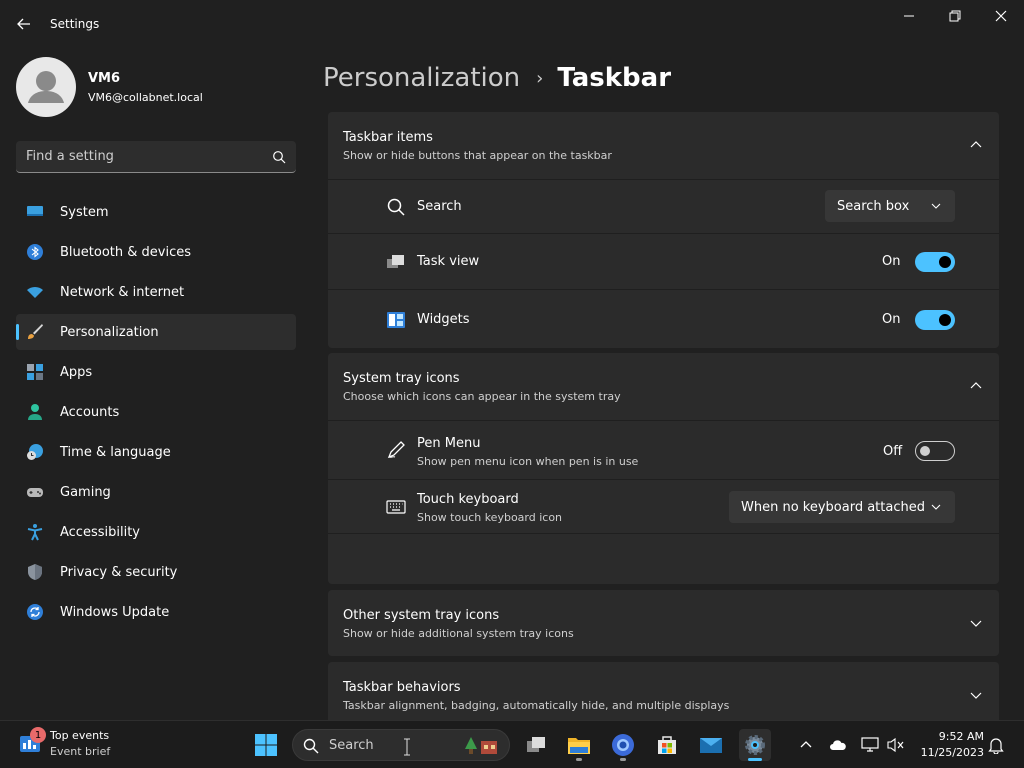  Describe the element at coordinates (35, 412) in the screenshot. I see `person-icon` at that location.